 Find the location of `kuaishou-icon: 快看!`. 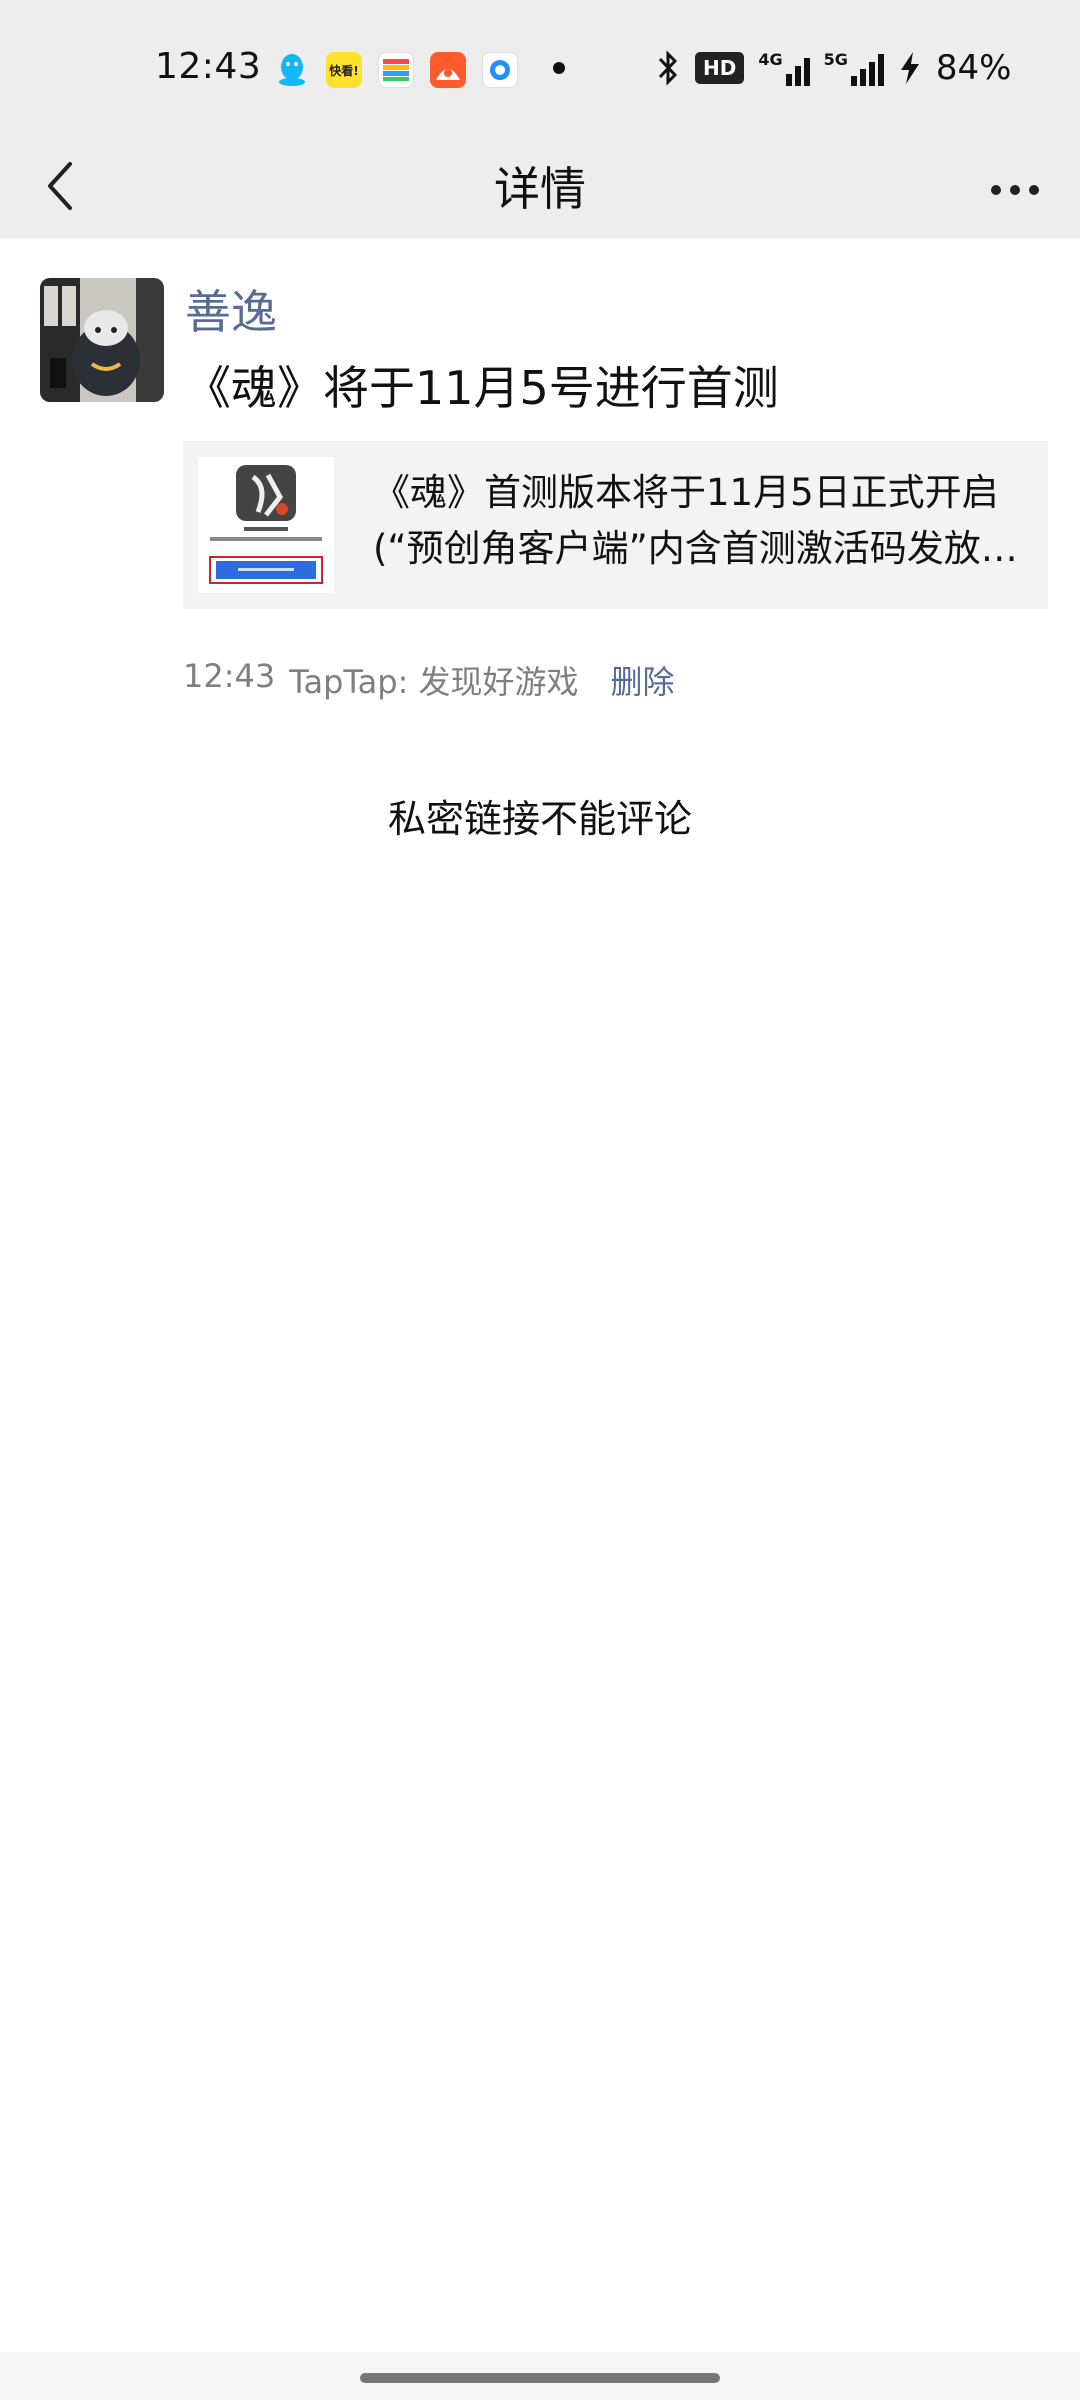

kuaishou-icon: 快看! is located at coordinates (344, 70).